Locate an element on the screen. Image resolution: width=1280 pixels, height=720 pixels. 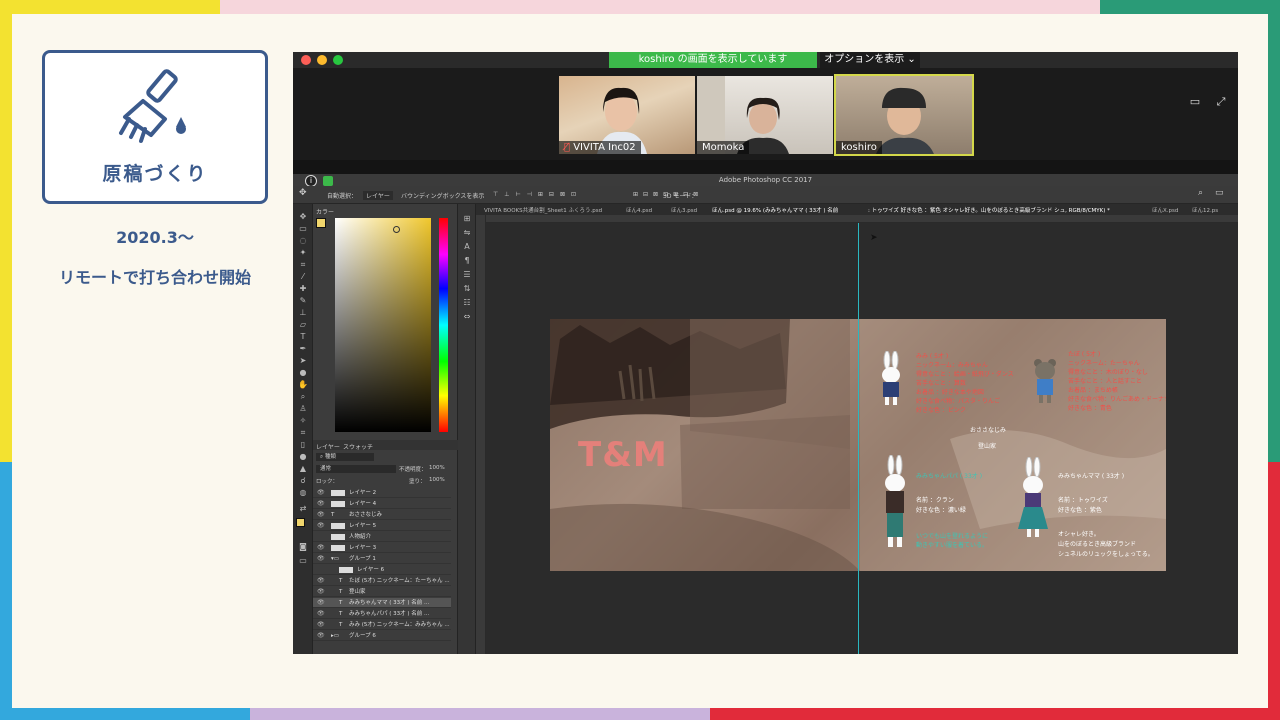
layer-thumbnail is located at coordinates (338, 493).